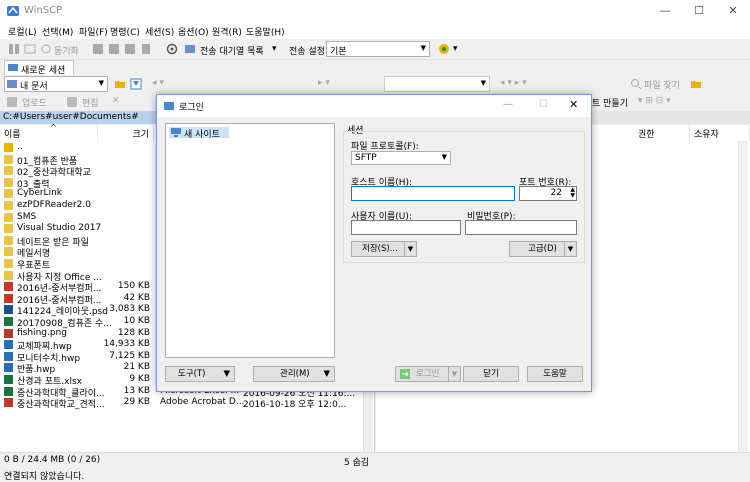  I want to click on close-window-button: ✕, so click(733, 11).